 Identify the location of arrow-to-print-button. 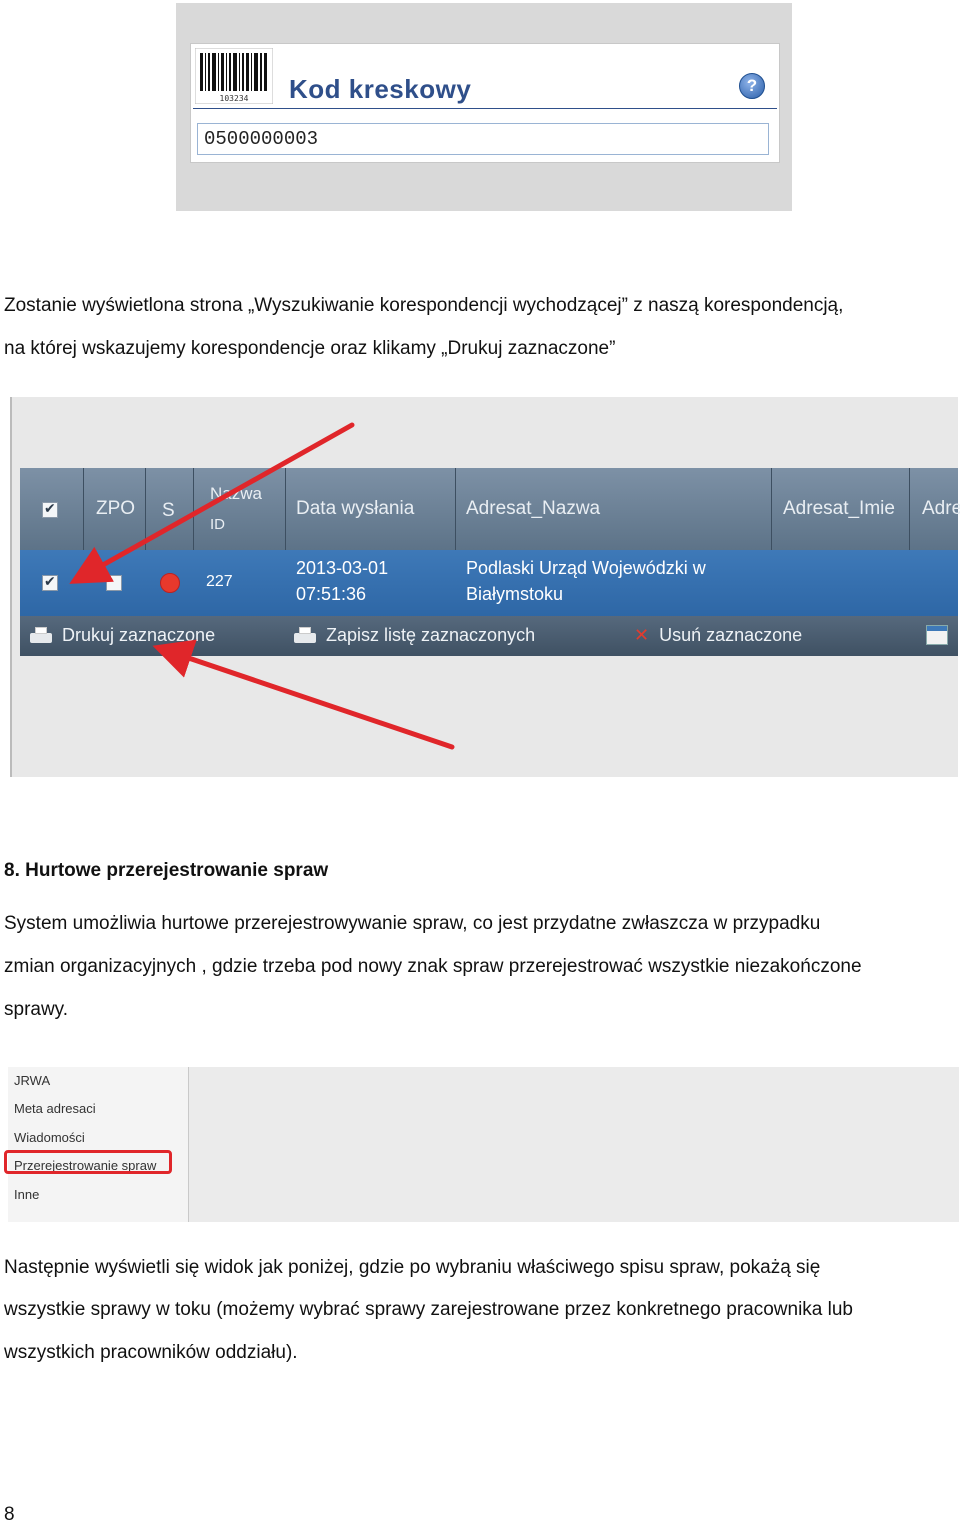
(303, 694).